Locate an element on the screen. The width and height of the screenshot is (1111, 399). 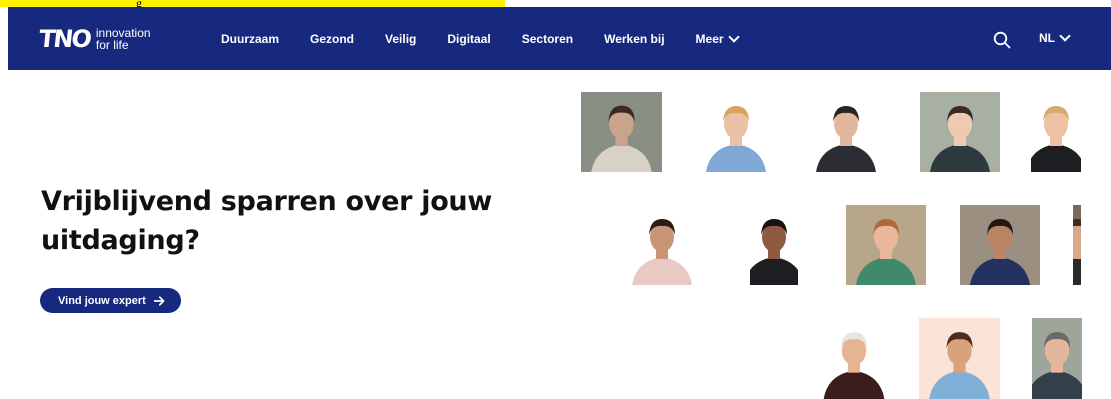
nav-item-werken-bij: Werken bij is located at coordinates (634, 39).